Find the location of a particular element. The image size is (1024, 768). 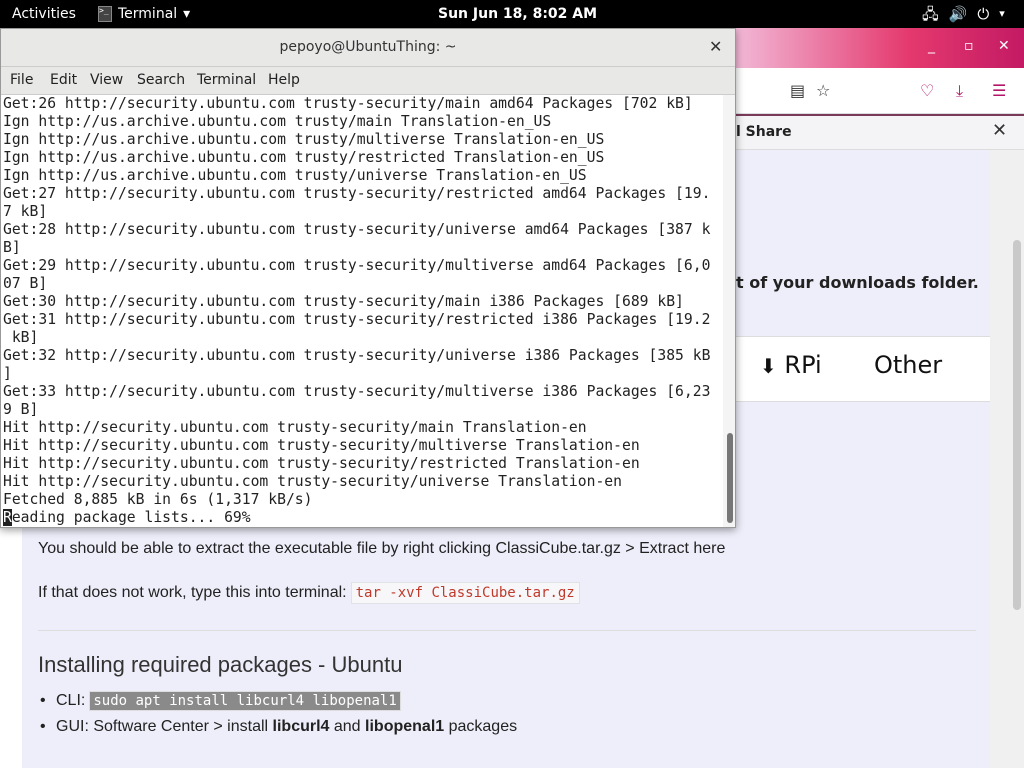

cli-code: sudo apt install libcurl4 libopenal1 is located at coordinates (245, 701).